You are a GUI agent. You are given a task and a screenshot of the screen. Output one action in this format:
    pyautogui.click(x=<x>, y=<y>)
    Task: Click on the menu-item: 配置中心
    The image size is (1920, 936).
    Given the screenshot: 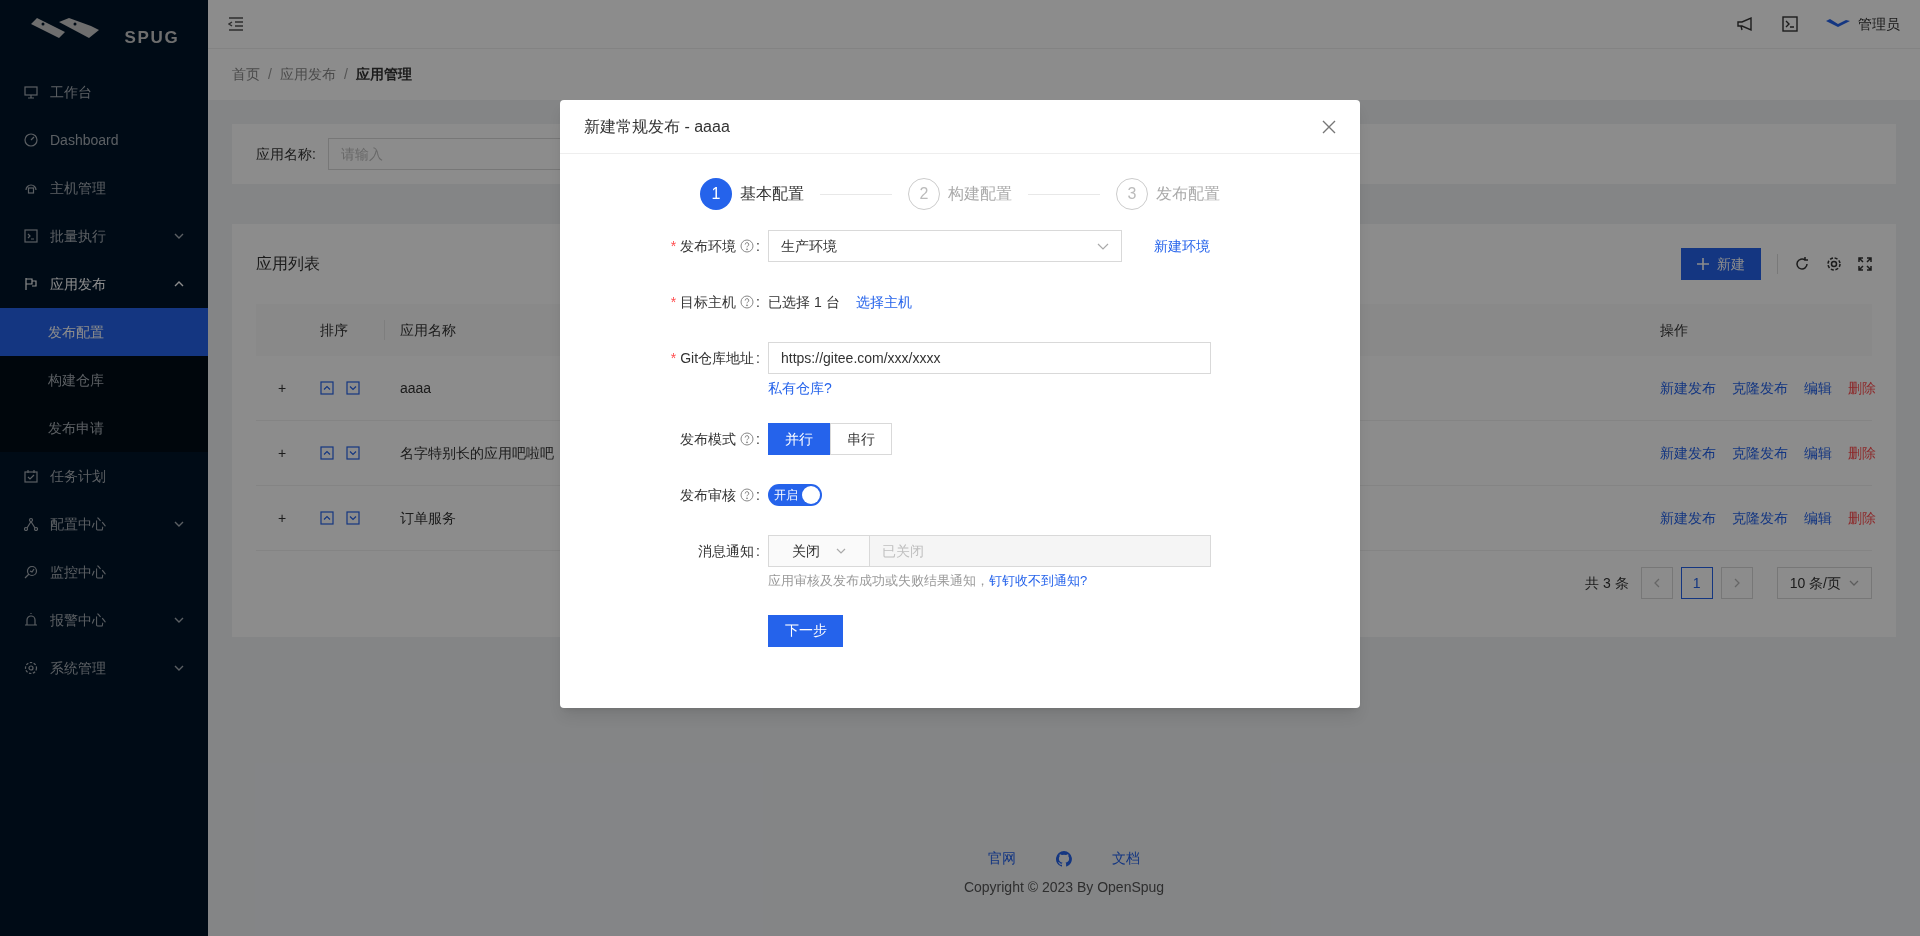 What is the action you would take?
    pyautogui.click(x=104, y=524)
    